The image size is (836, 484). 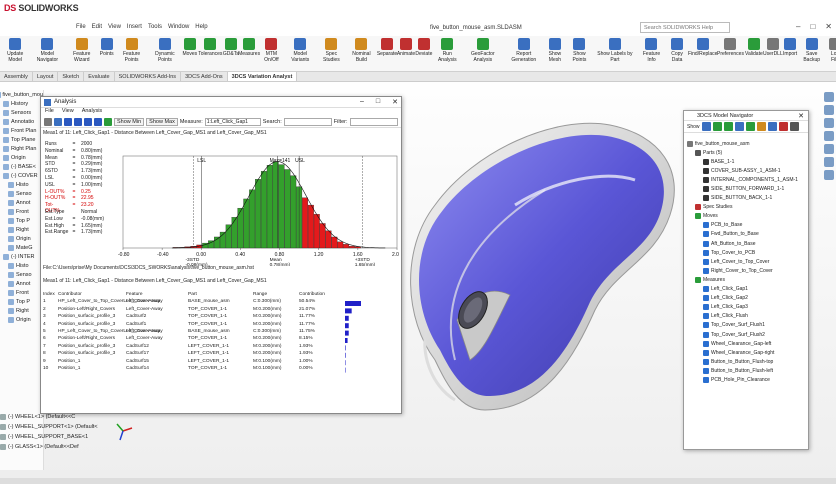 I want to click on ribbon-button-find: Find/Replace, so click(x=702, y=47).